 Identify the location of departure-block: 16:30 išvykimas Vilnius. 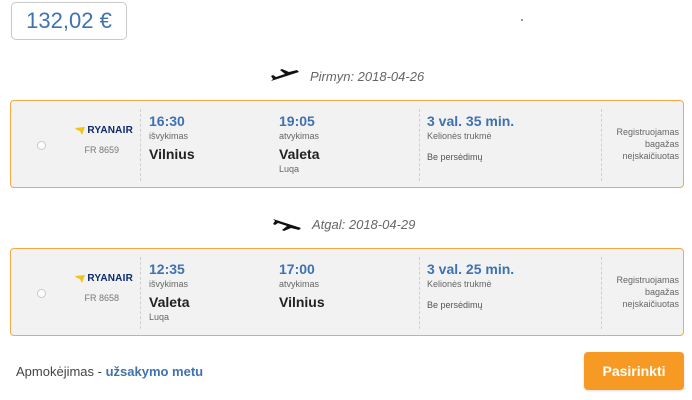
(172, 138).